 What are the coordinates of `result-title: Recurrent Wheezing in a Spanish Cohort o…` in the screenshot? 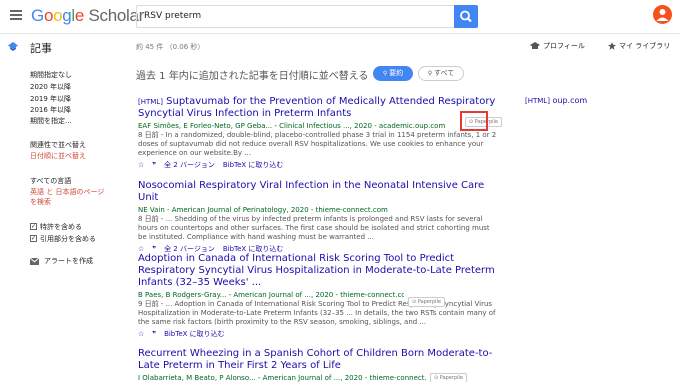 It's located at (318, 360).